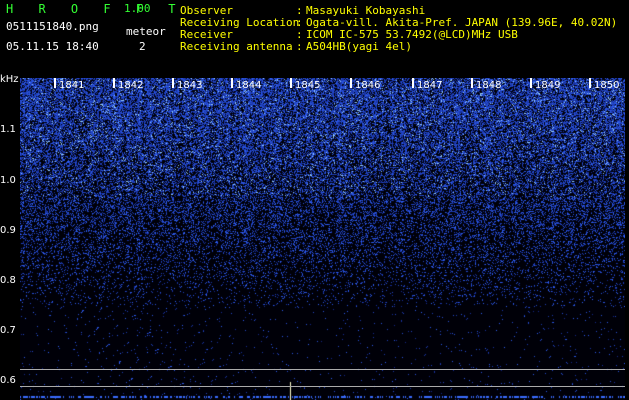  Describe the element at coordinates (366, 10) in the screenshot. I see `observer-value: Masayuki Kobayashi` at that location.